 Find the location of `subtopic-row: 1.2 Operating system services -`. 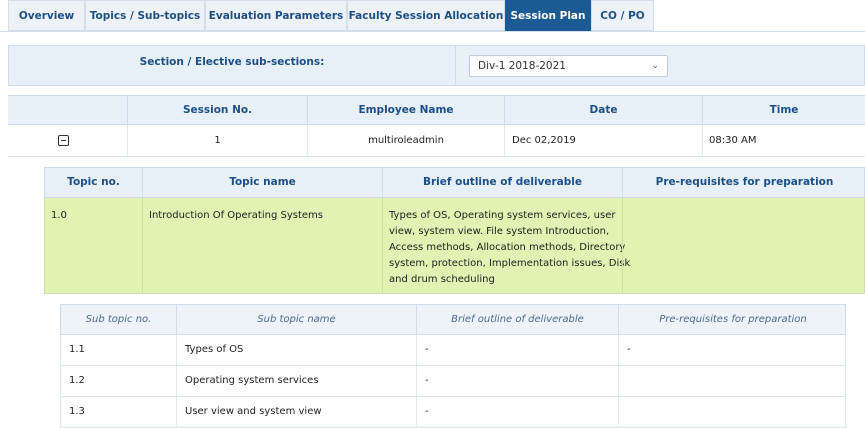

subtopic-row: 1.2 Operating system services - is located at coordinates (453, 381).